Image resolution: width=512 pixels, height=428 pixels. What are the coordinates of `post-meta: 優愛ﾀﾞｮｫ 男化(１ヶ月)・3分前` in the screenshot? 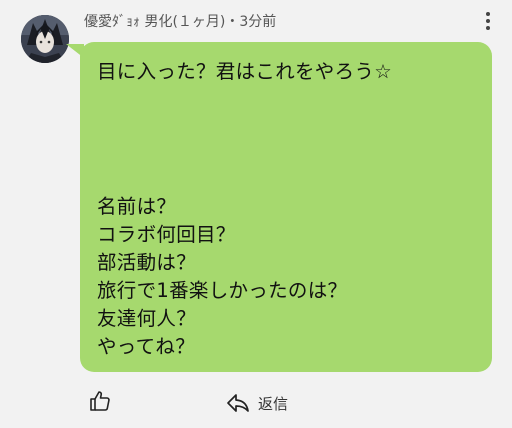 It's located at (180, 21).